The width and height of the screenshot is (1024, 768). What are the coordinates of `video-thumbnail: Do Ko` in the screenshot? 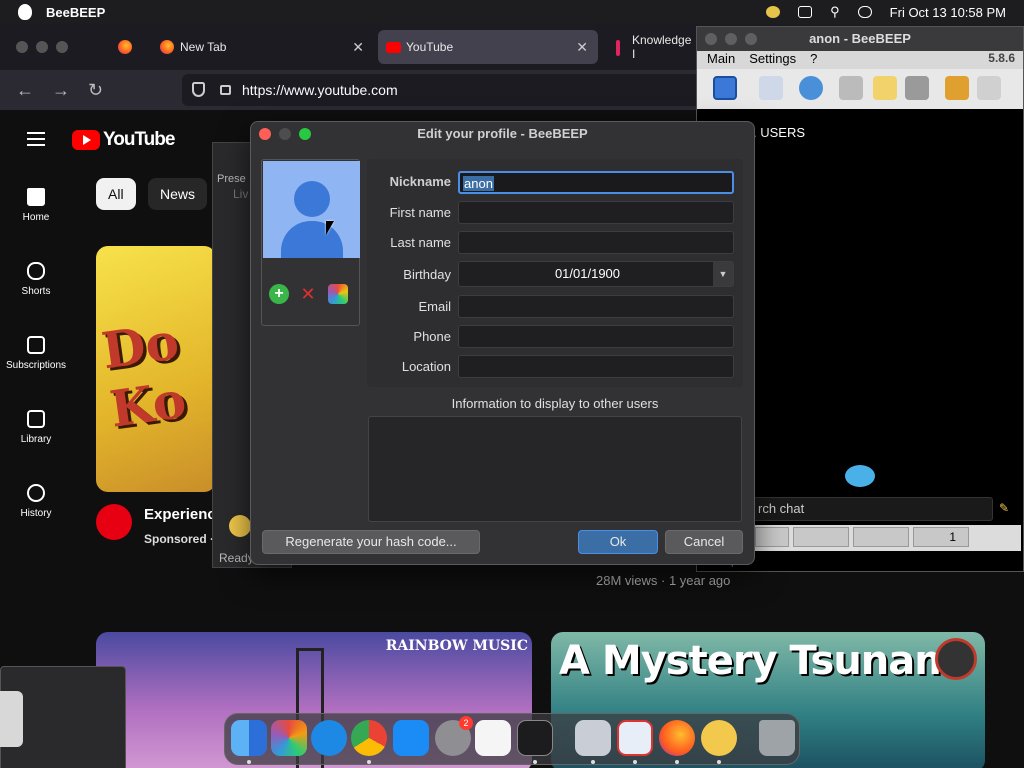 It's located at (156, 369).